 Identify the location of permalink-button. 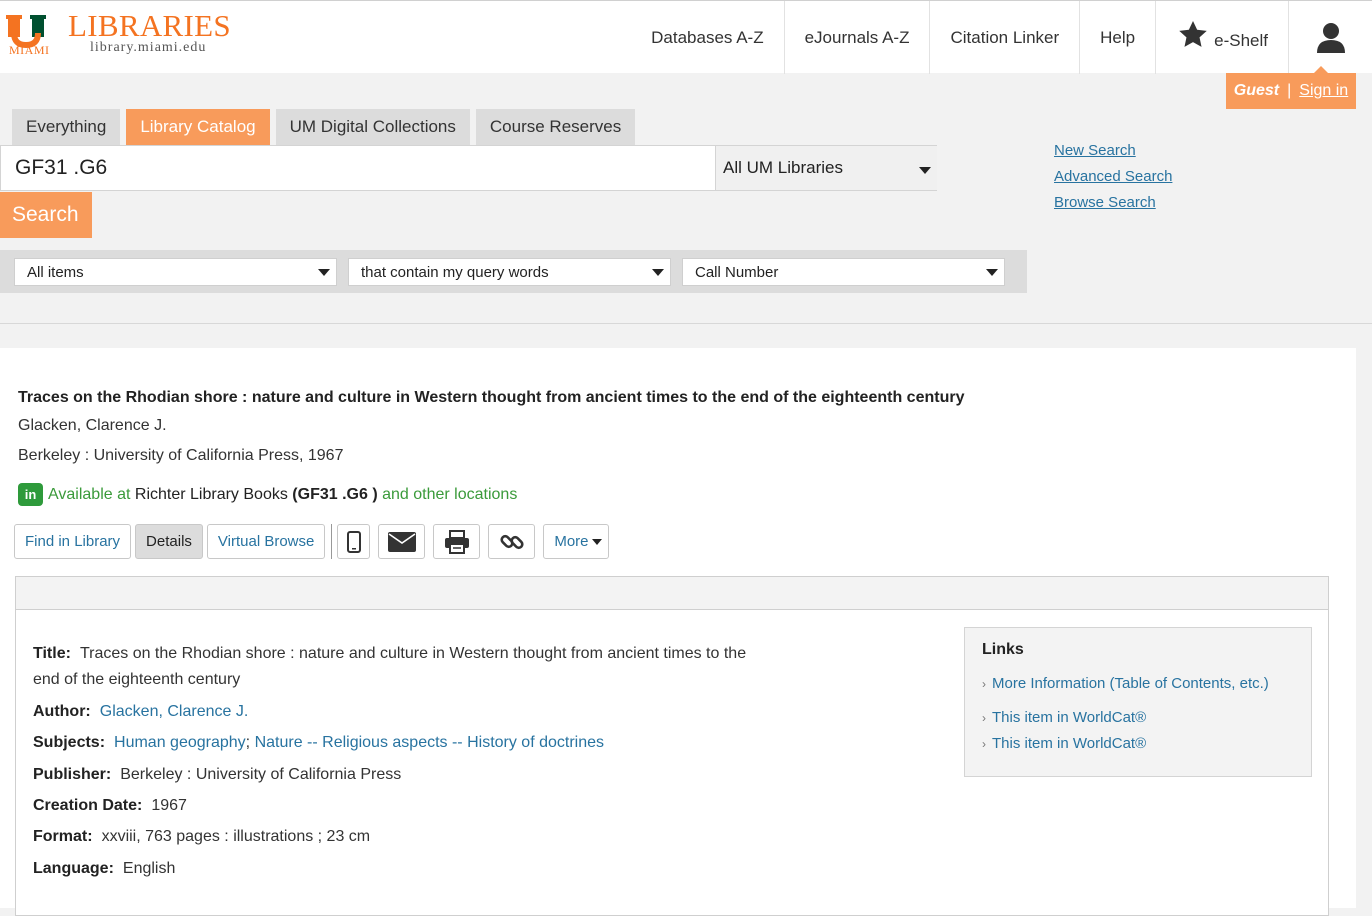
(512, 541).